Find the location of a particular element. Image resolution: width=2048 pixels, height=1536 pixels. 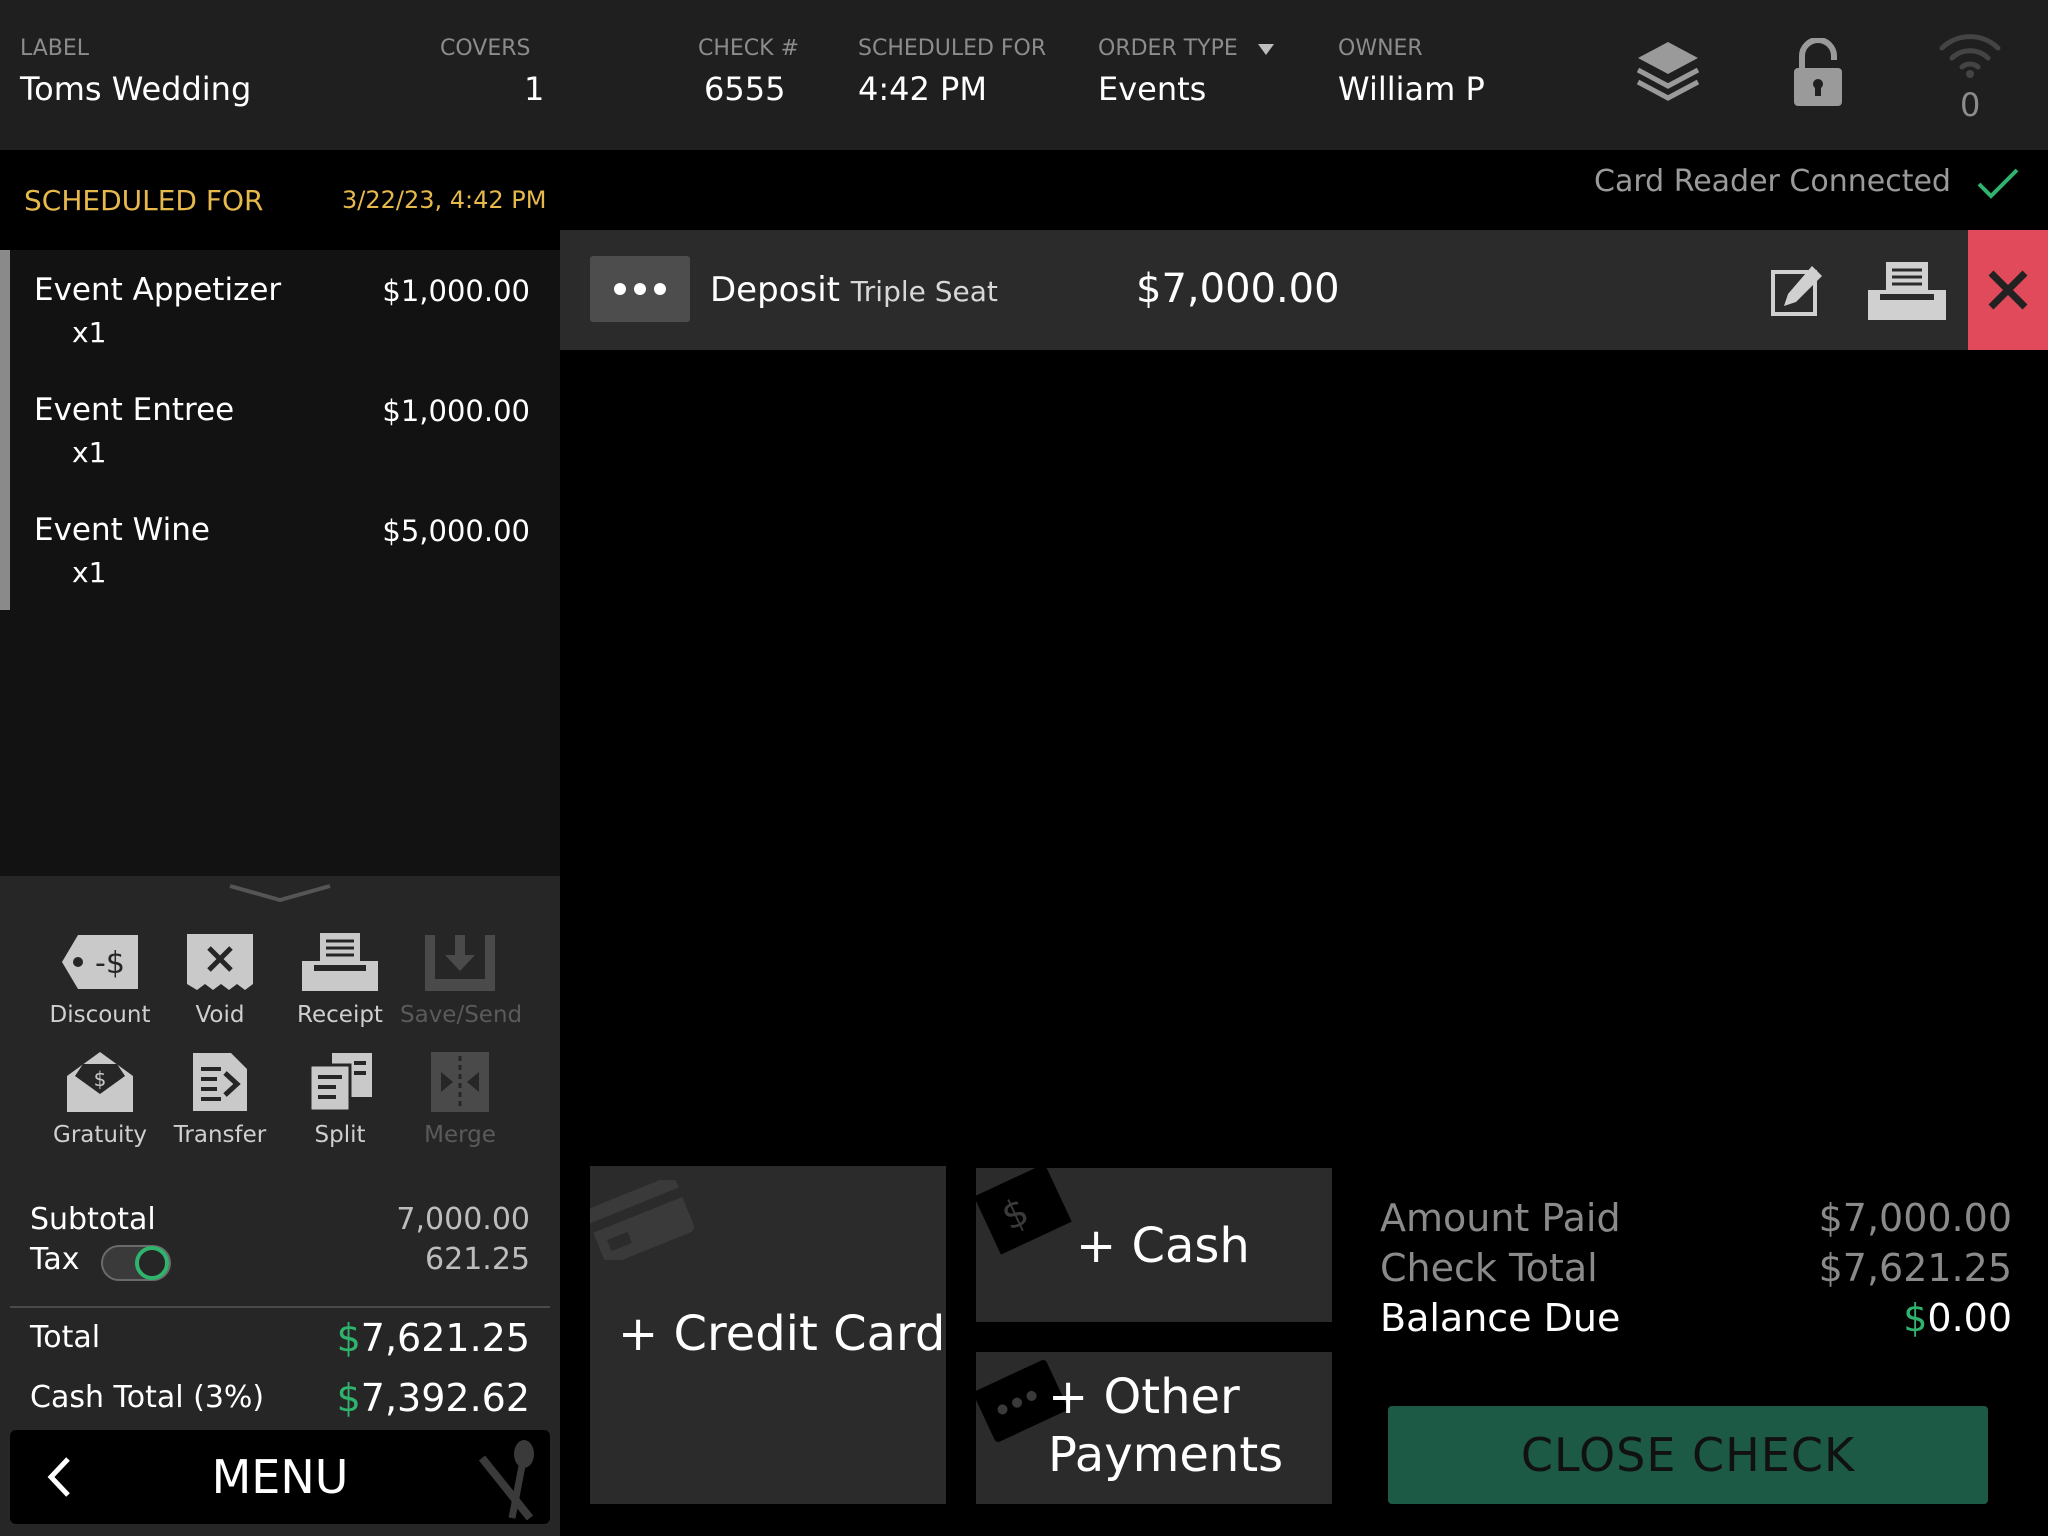

subtotal-label: Subtotal is located at coordinates (93, 1219).